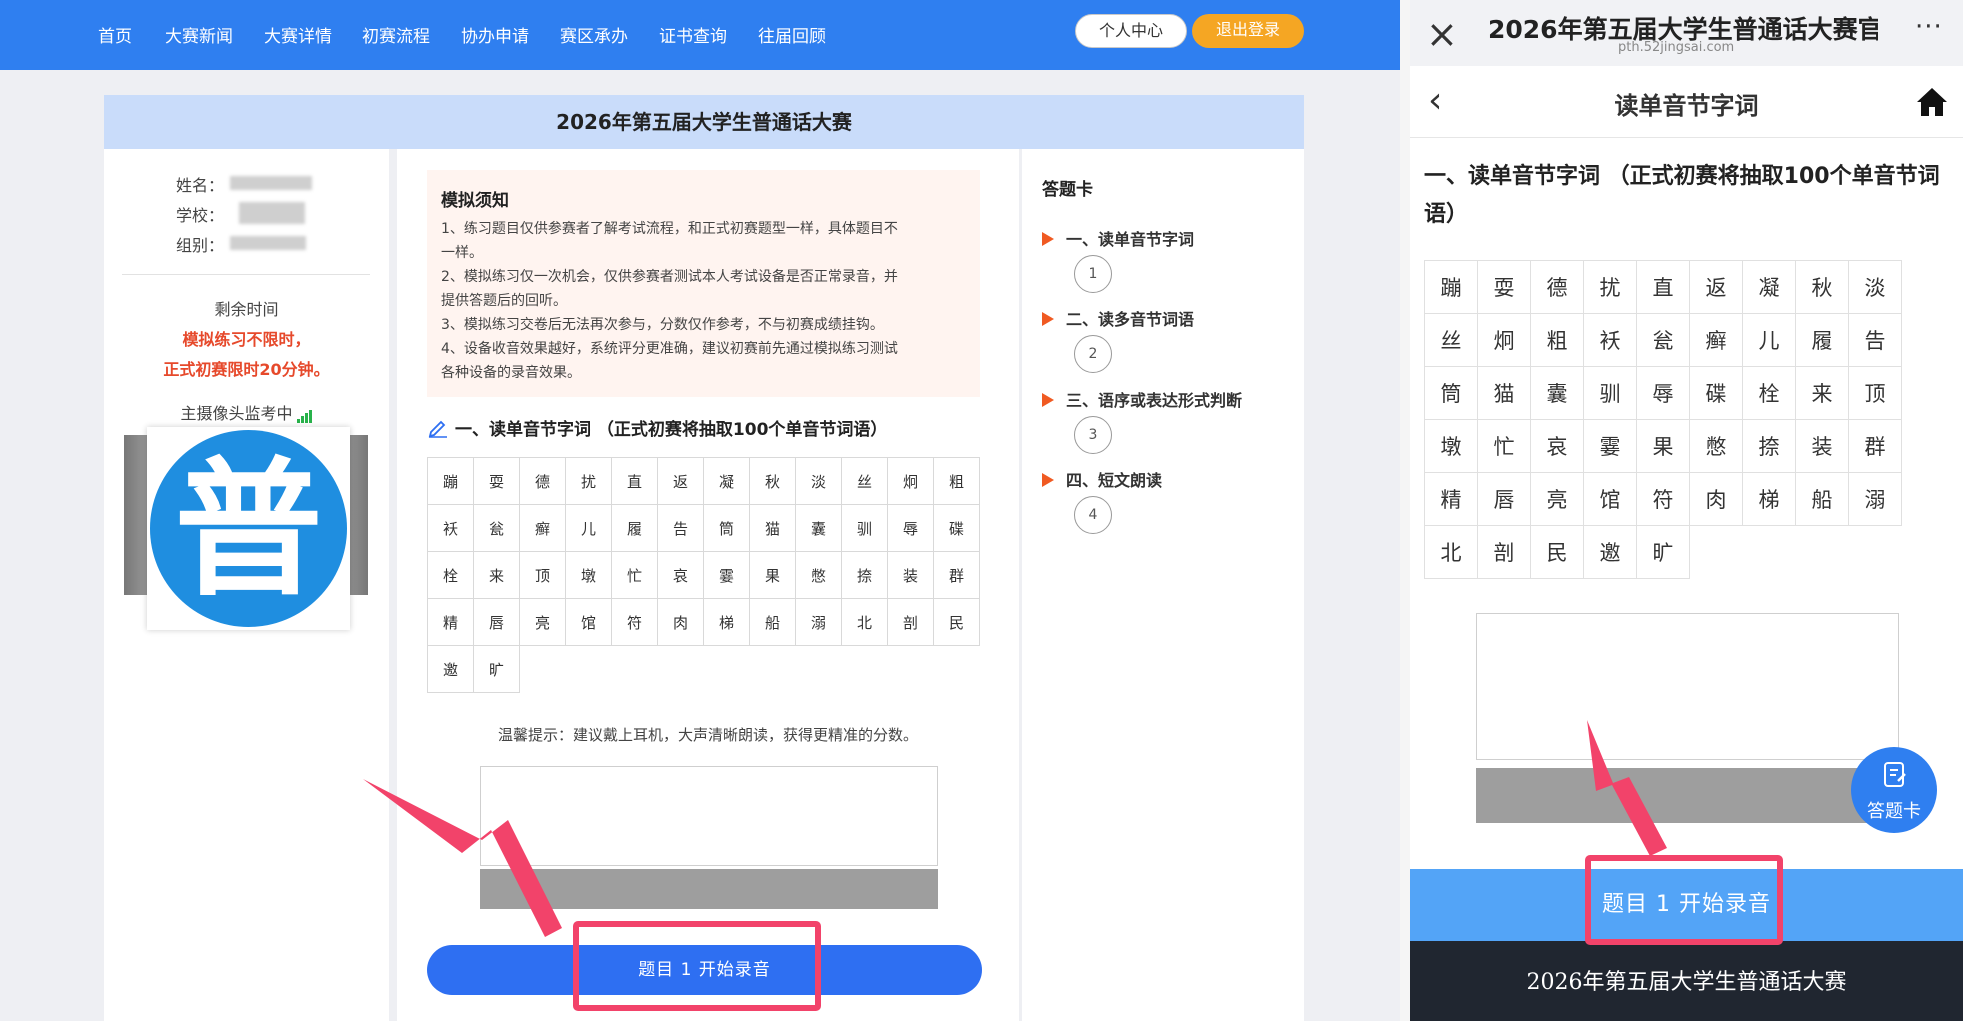 This screenshot has width=1963, height=1021. I want to click on triangle-icon, so click(1048, 400).